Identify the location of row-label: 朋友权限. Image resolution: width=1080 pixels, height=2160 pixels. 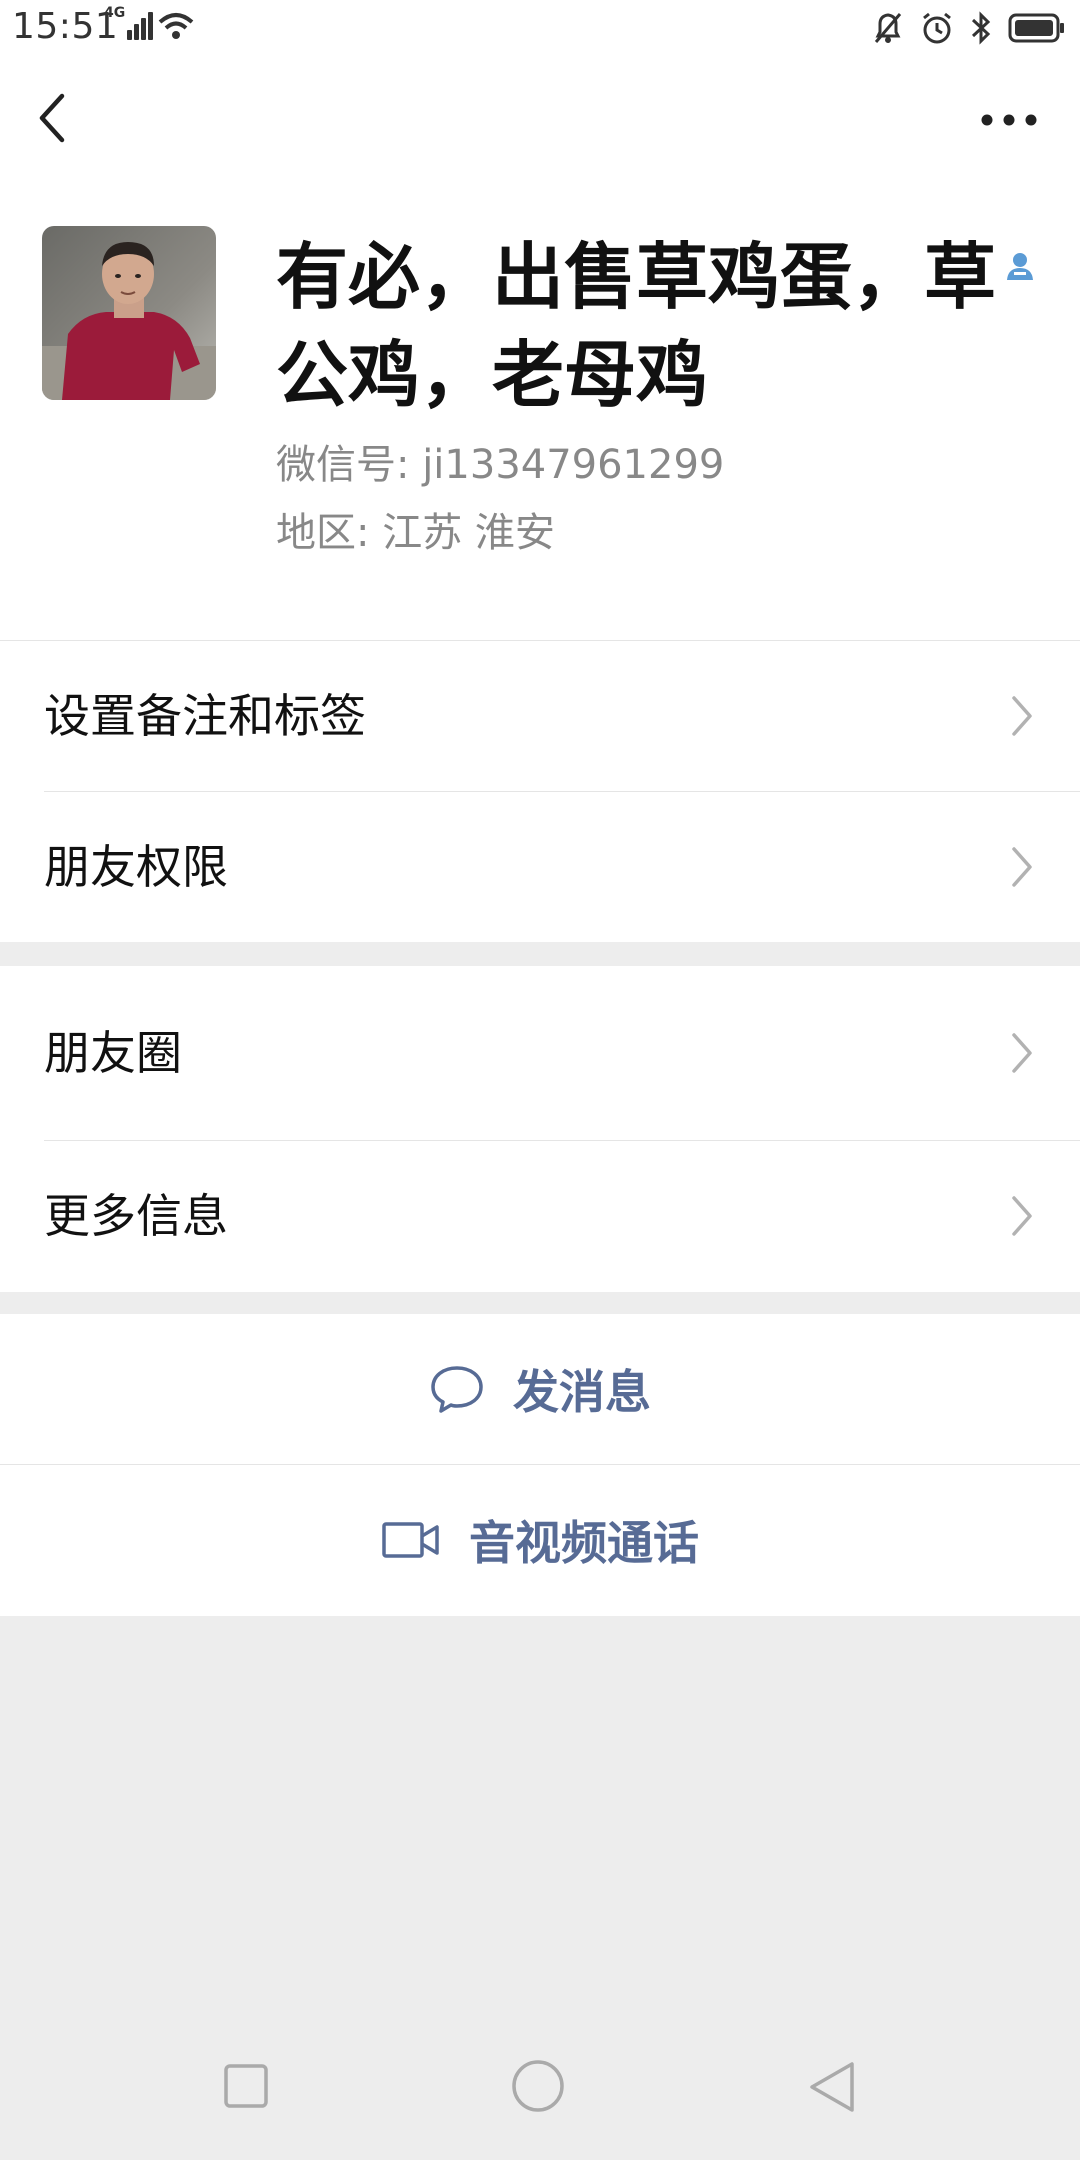
(136, 867).